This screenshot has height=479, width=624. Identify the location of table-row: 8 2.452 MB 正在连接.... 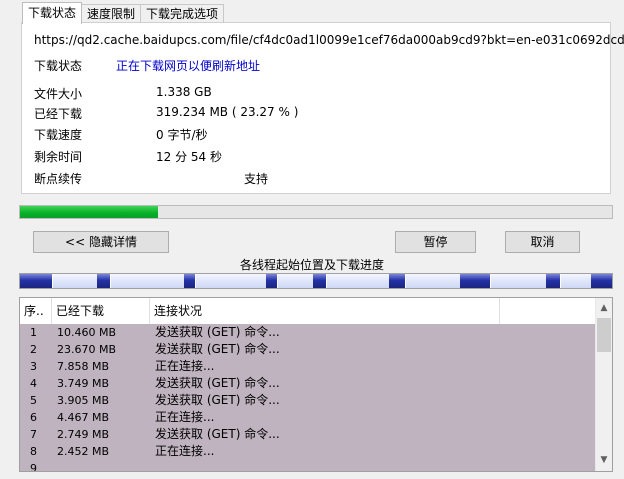
(308, 451).